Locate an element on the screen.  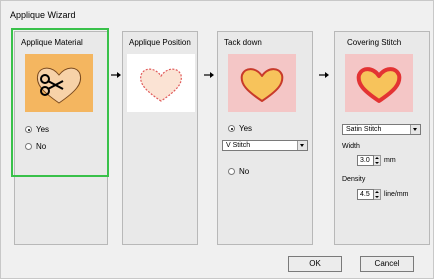
width-label: Width is located at coordinates (351, 146).